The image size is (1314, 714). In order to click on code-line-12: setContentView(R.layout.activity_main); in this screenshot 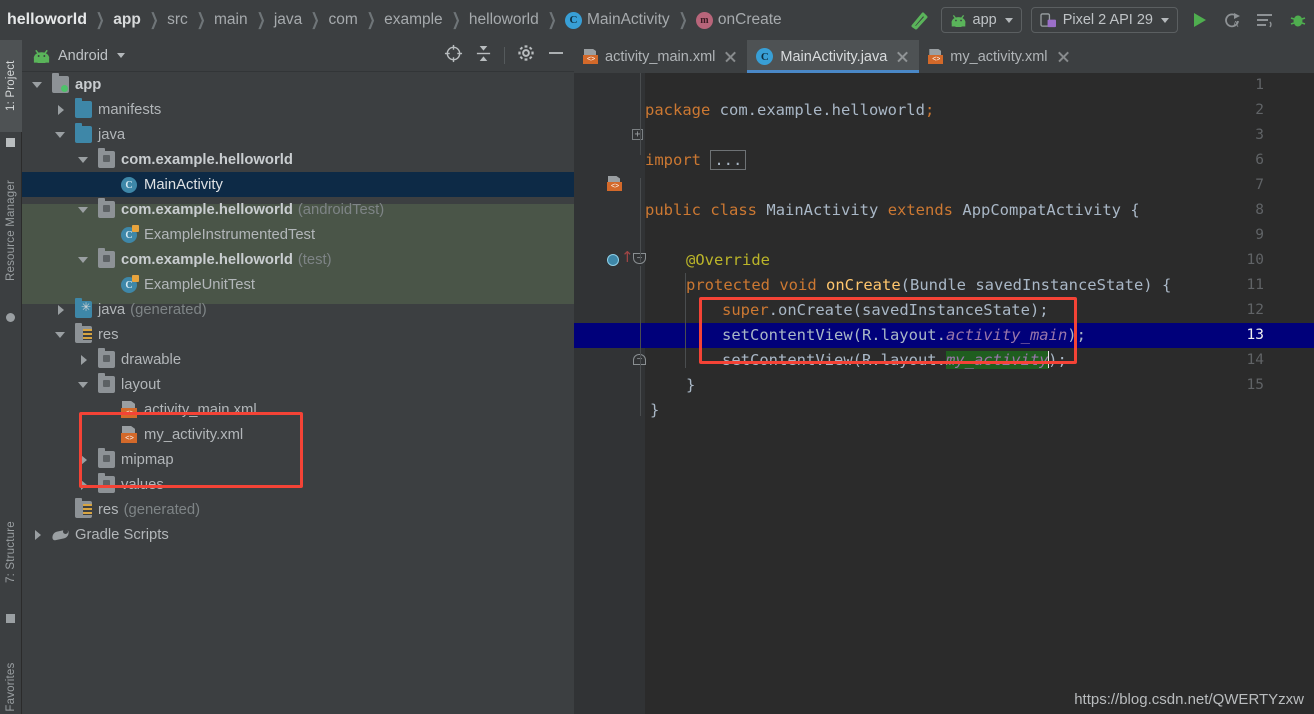, I will do `click(944, 321)`.